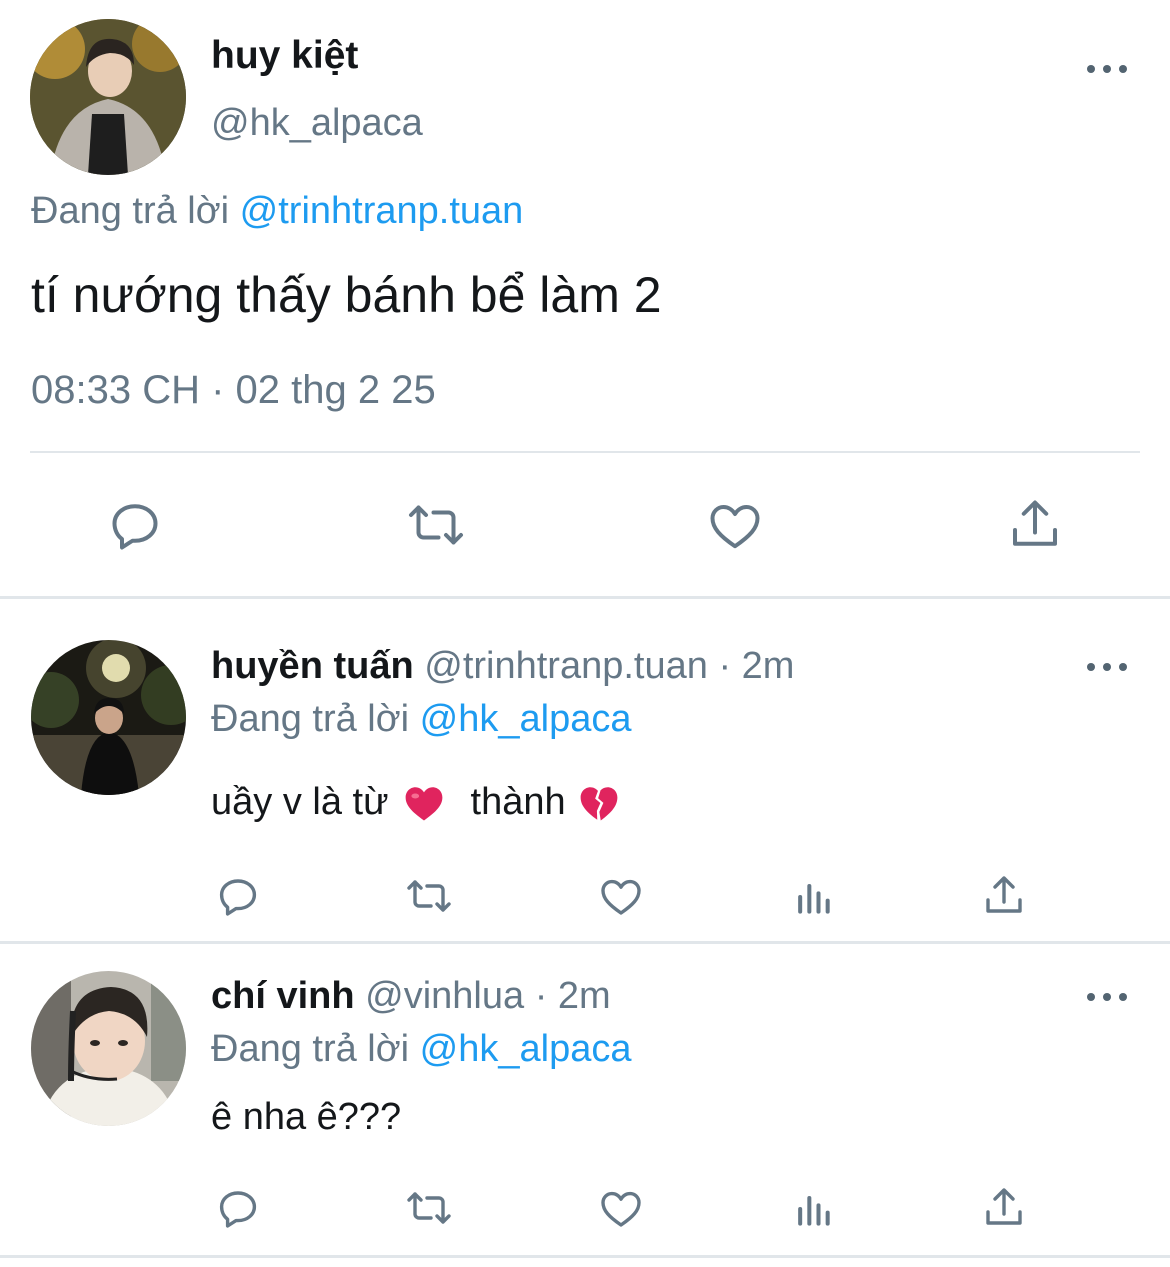 Image resolution: width=1170 pixels, height=1267 pixels. Describe the element at coordinates (306, 1117) in the screenshot. I see `reply-text: ê nha ê???` at that location.